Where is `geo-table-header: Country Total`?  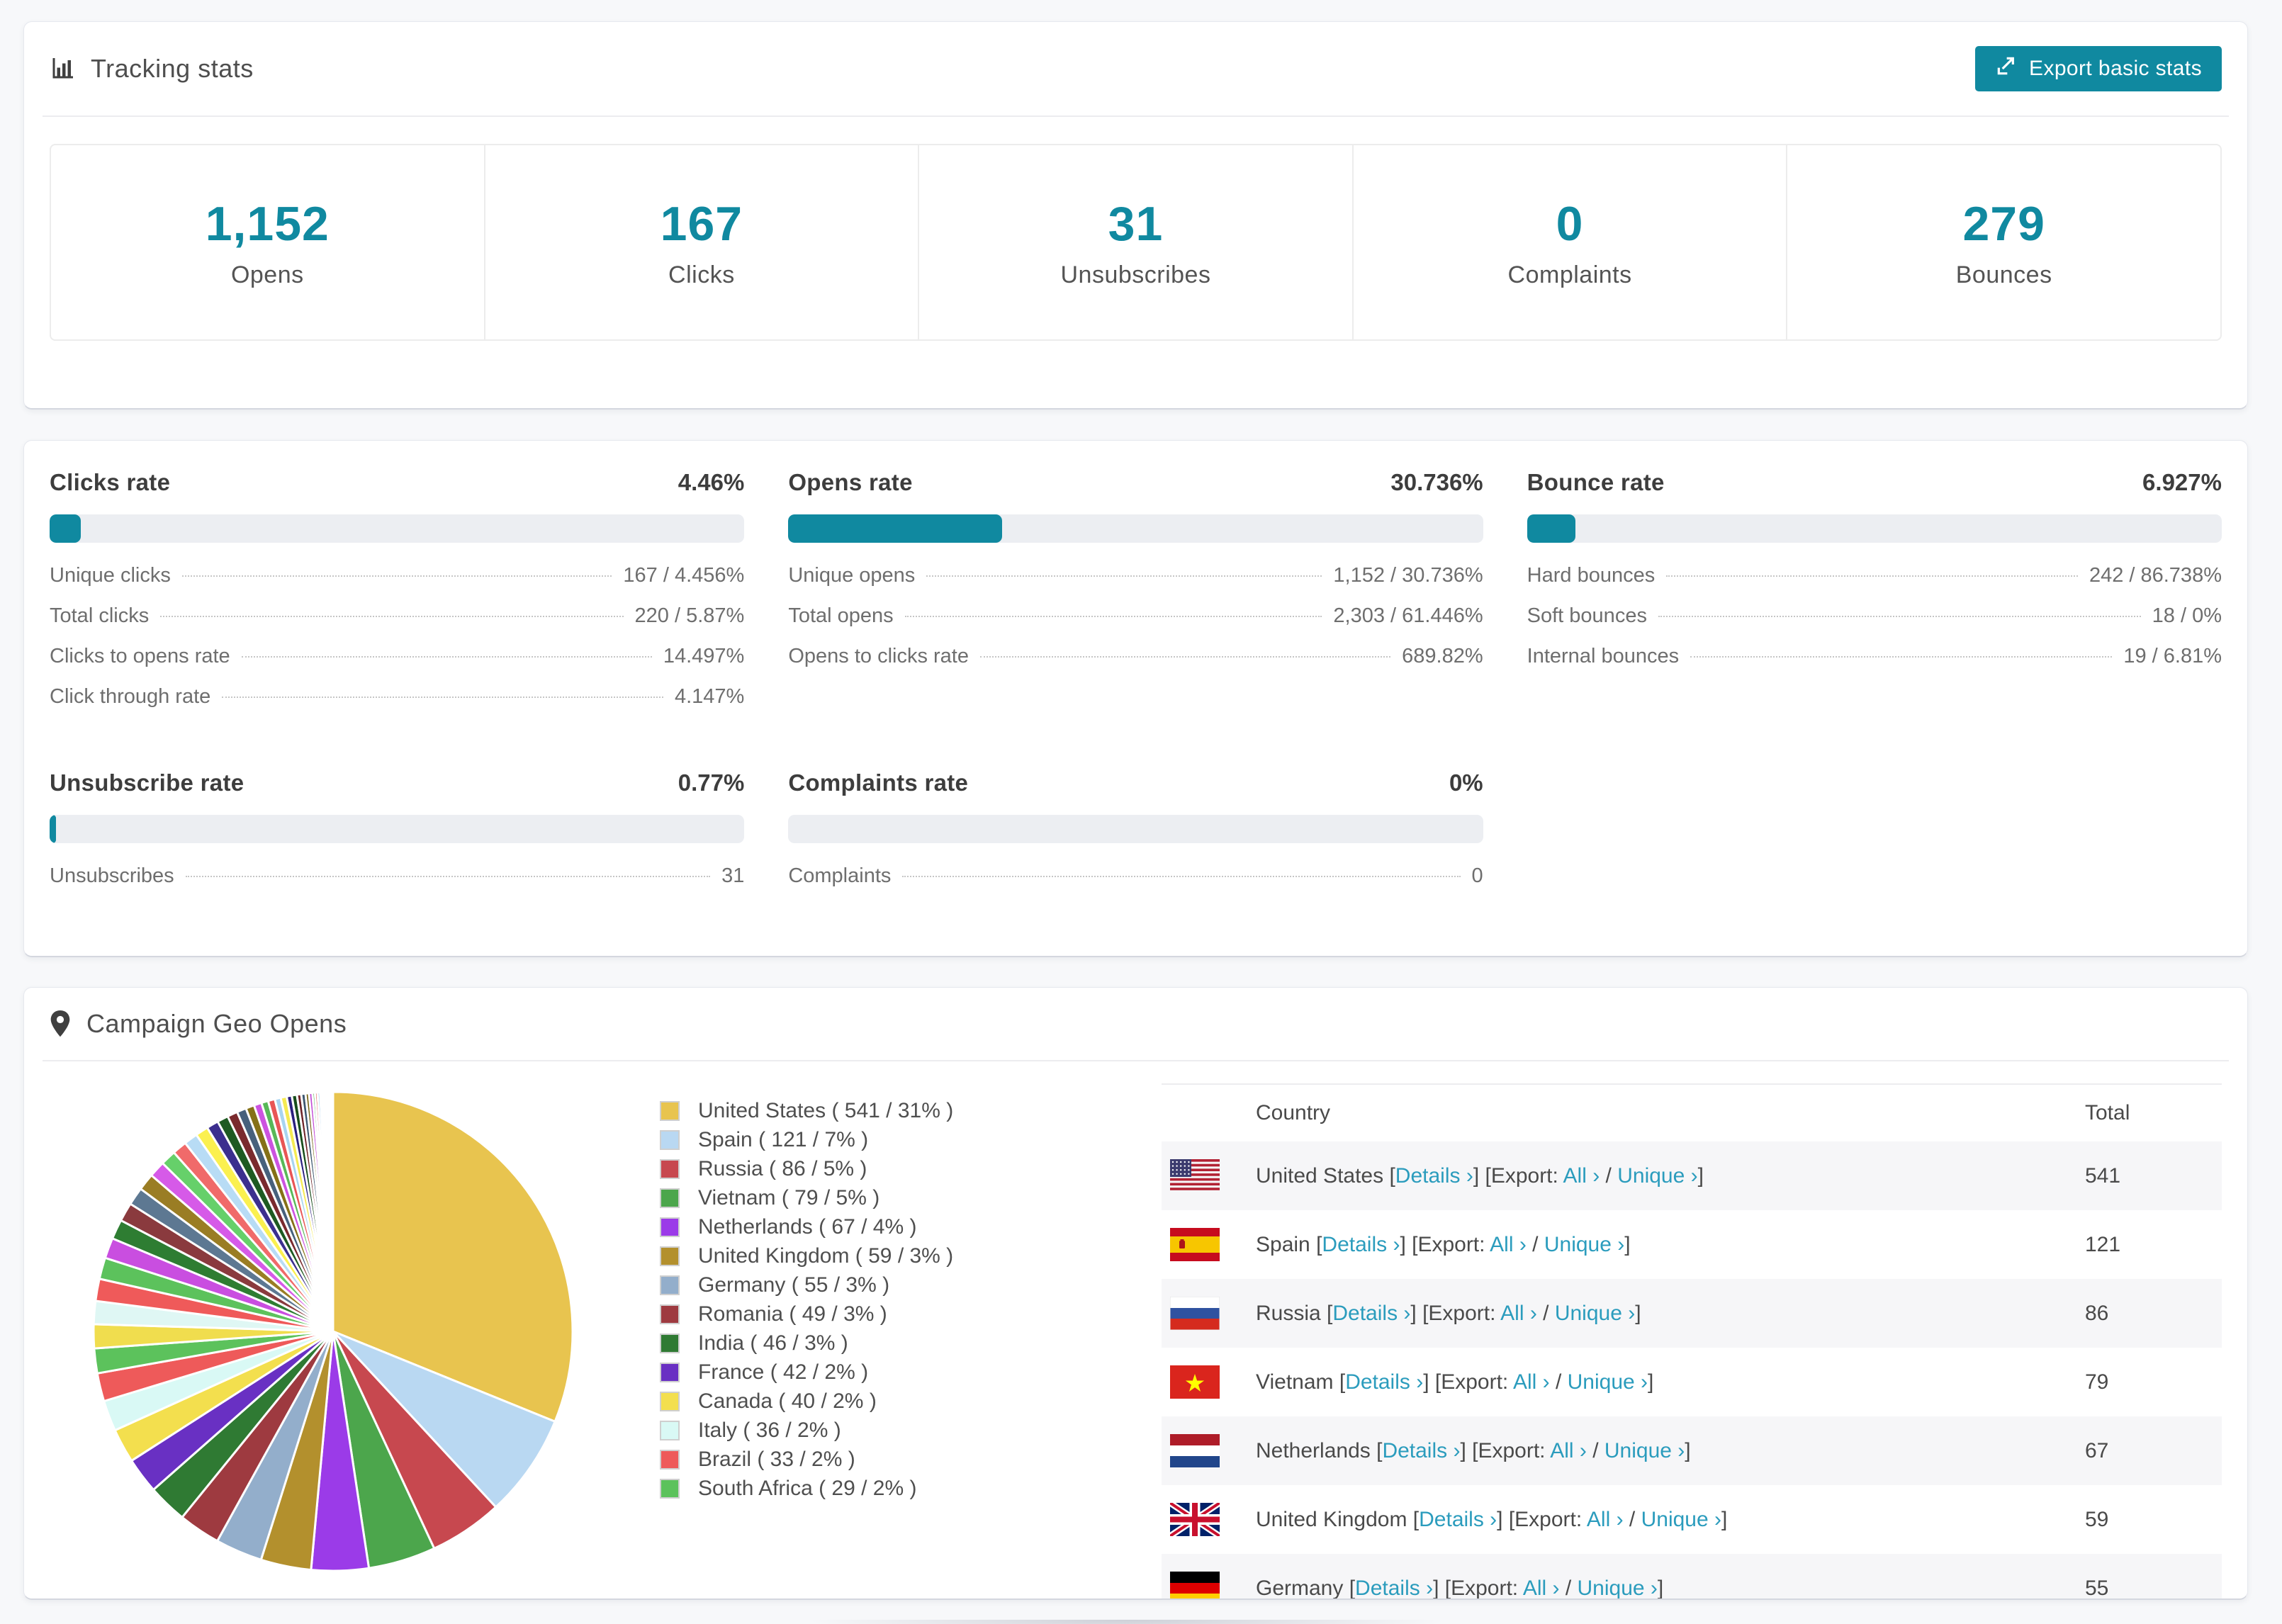 geo-table-header: Country Total is located at coordinates (1692, 1113).